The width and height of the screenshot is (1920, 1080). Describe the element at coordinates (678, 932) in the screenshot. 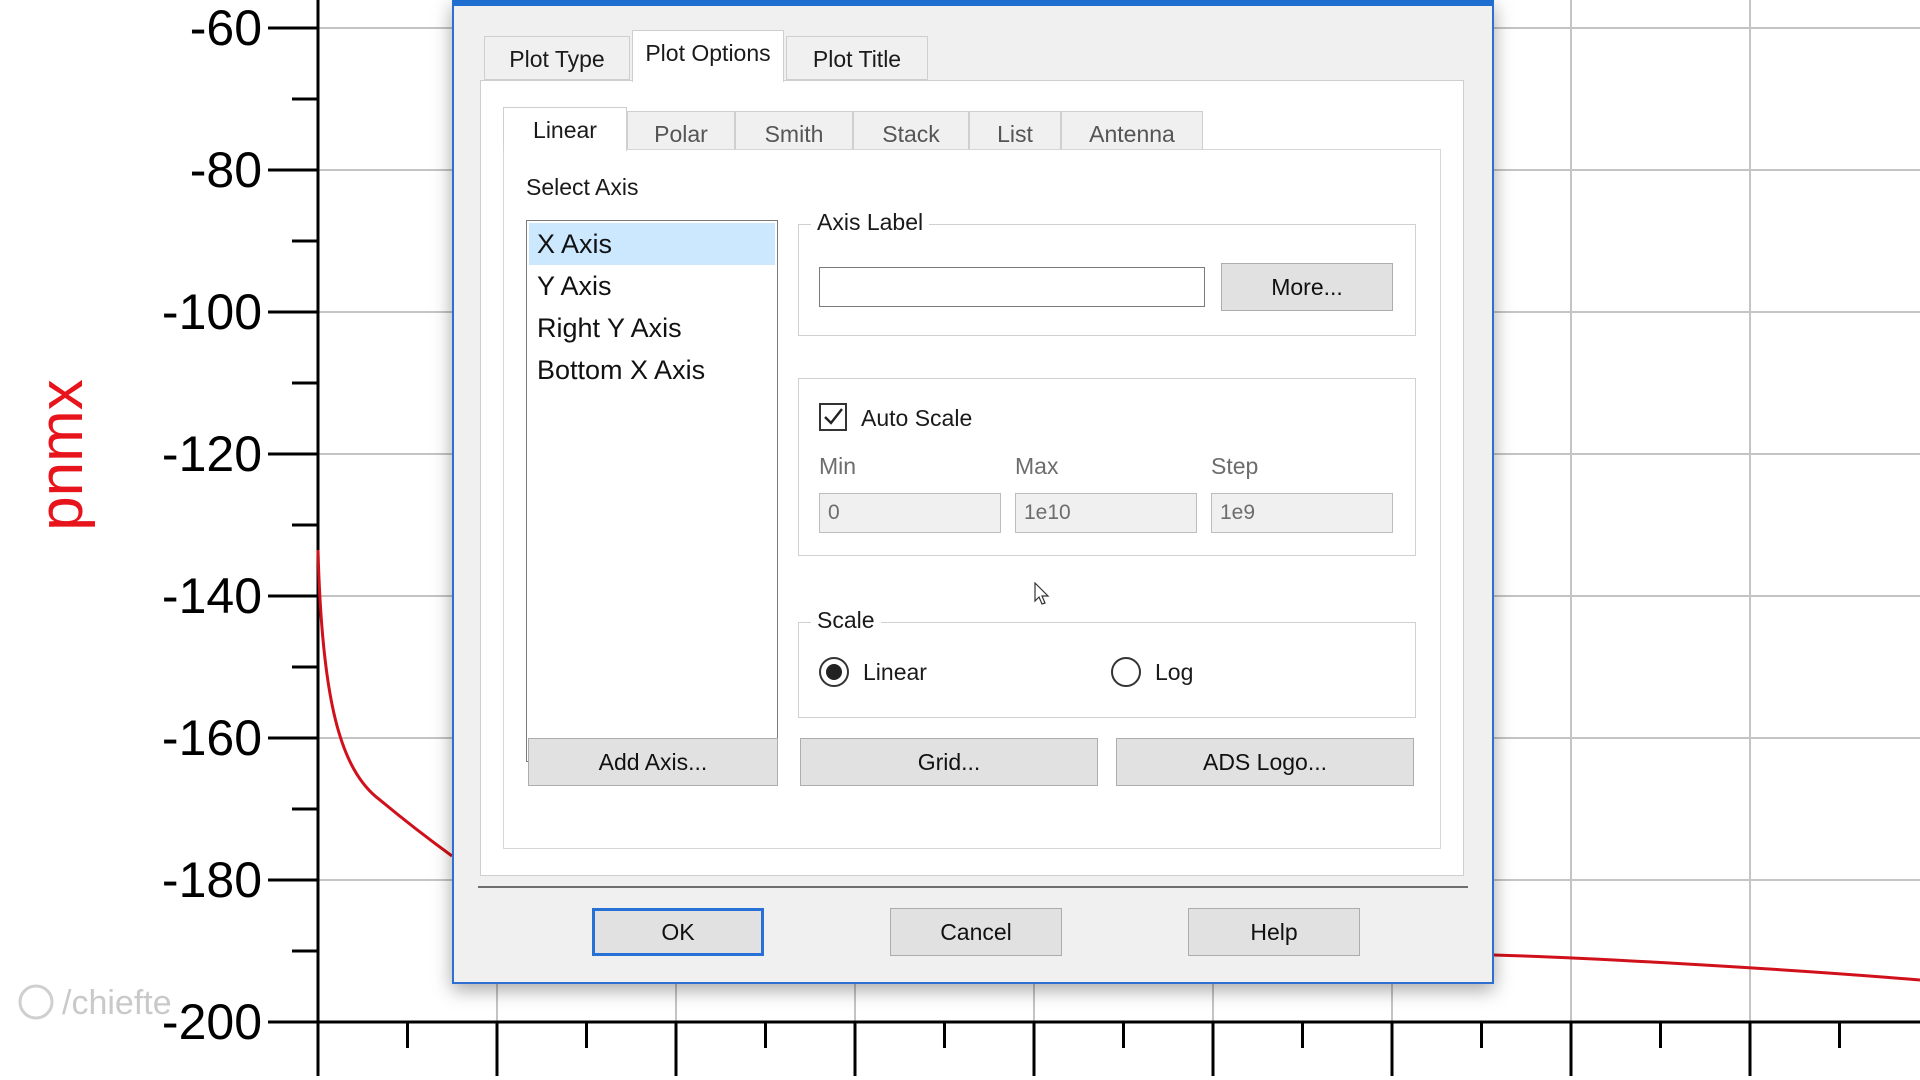

I see `ok-button: OK` at that location.